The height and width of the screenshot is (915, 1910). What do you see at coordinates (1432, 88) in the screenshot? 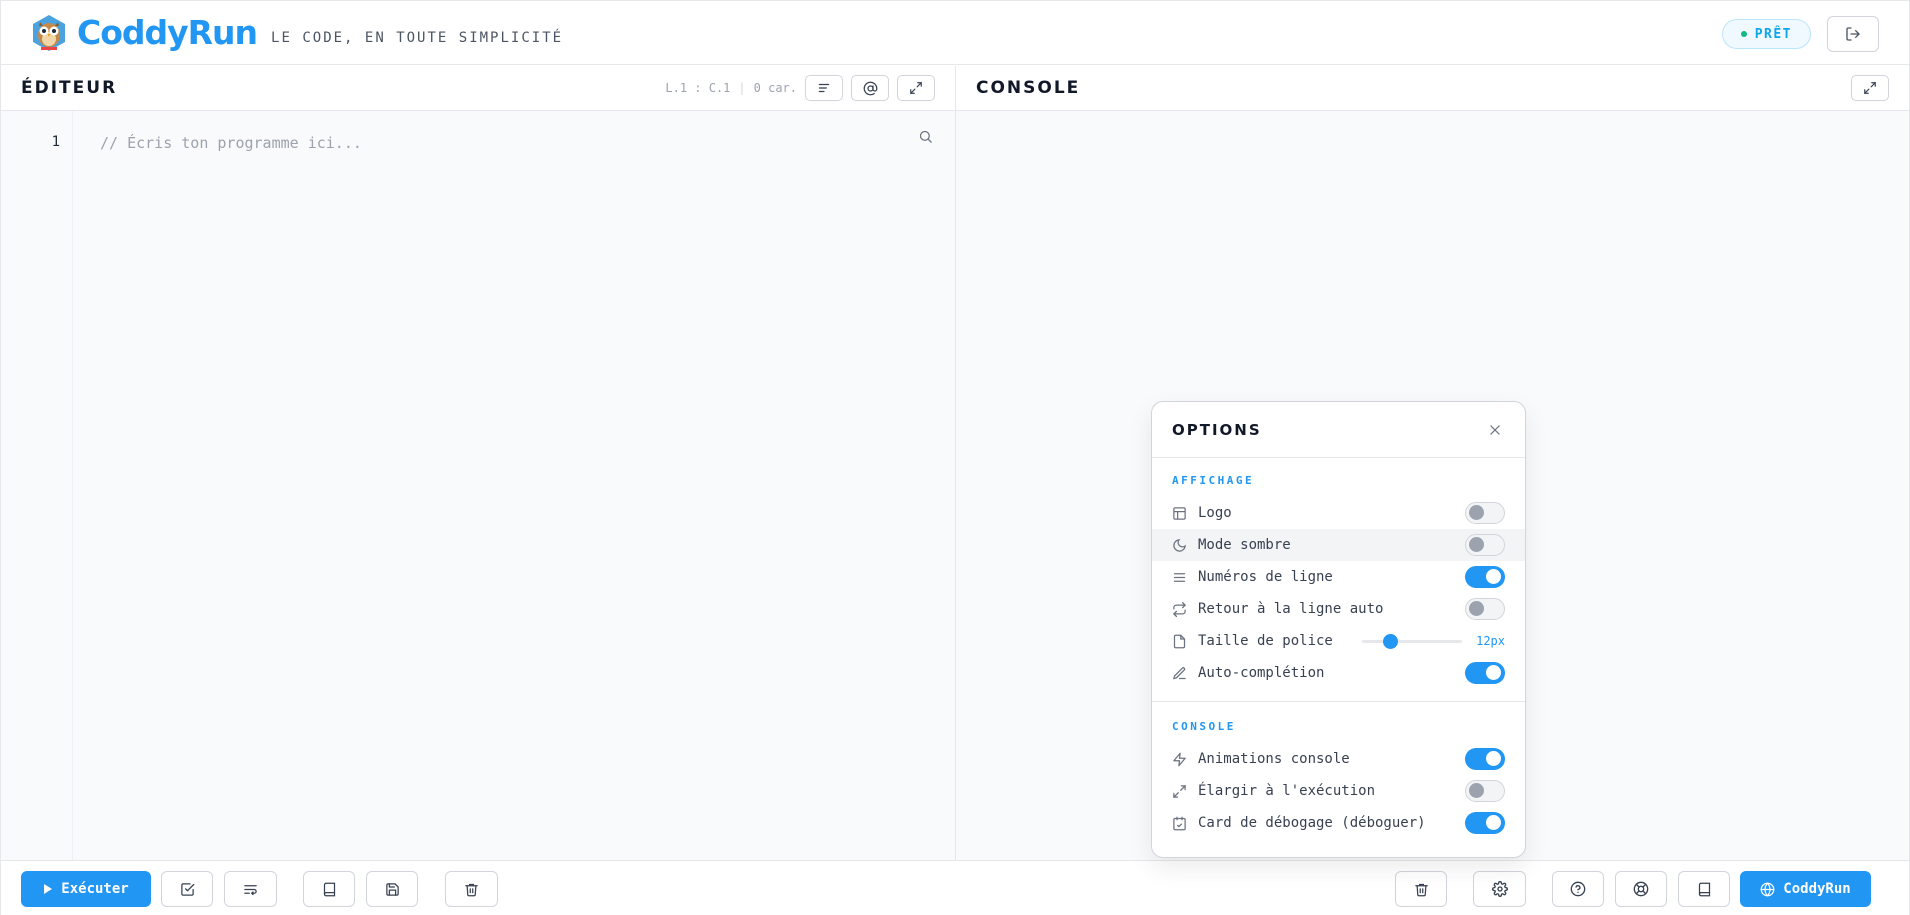
I see `console-header: CONSOLE` at bounding box center [1432, 88].